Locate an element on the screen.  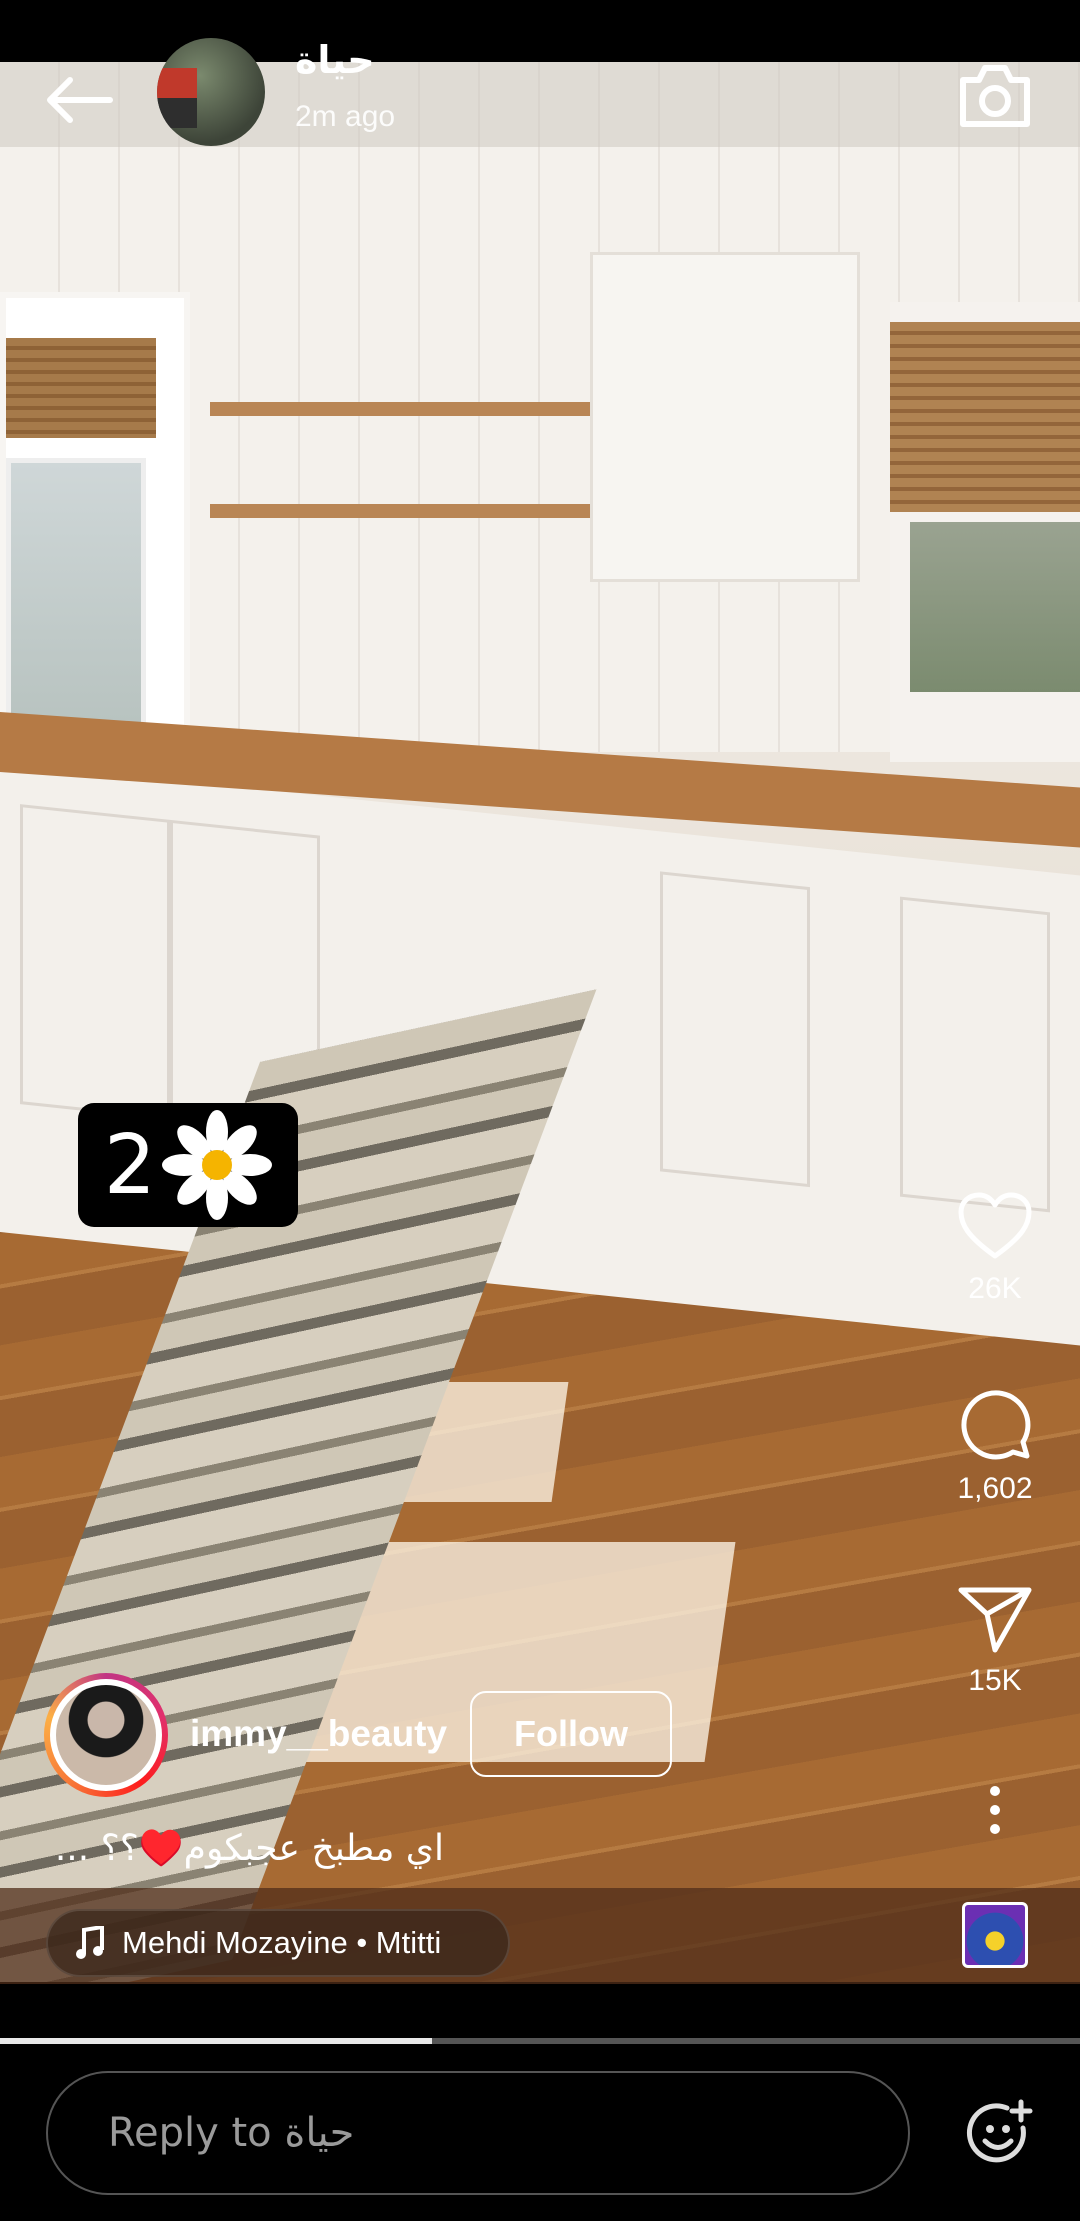
story-sticker: 2 is located at coordinates (188, 1165).